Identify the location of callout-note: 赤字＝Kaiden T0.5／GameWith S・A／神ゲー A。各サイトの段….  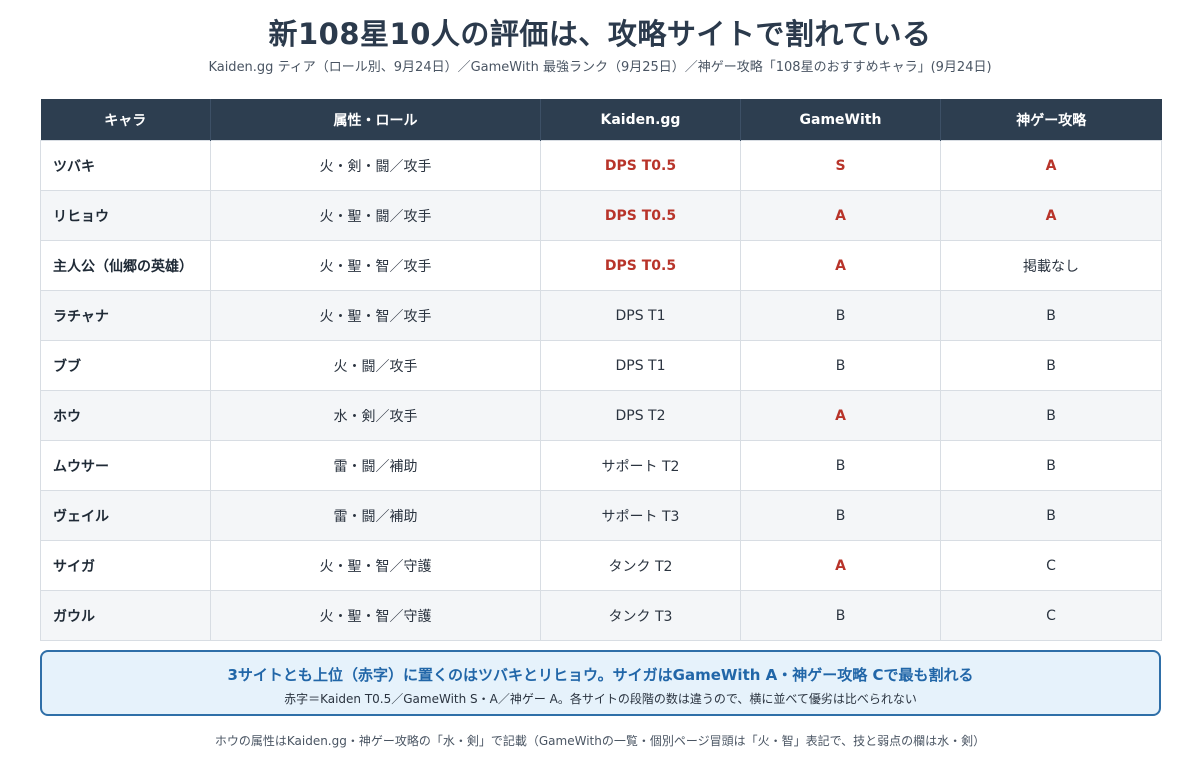
(600, 699).